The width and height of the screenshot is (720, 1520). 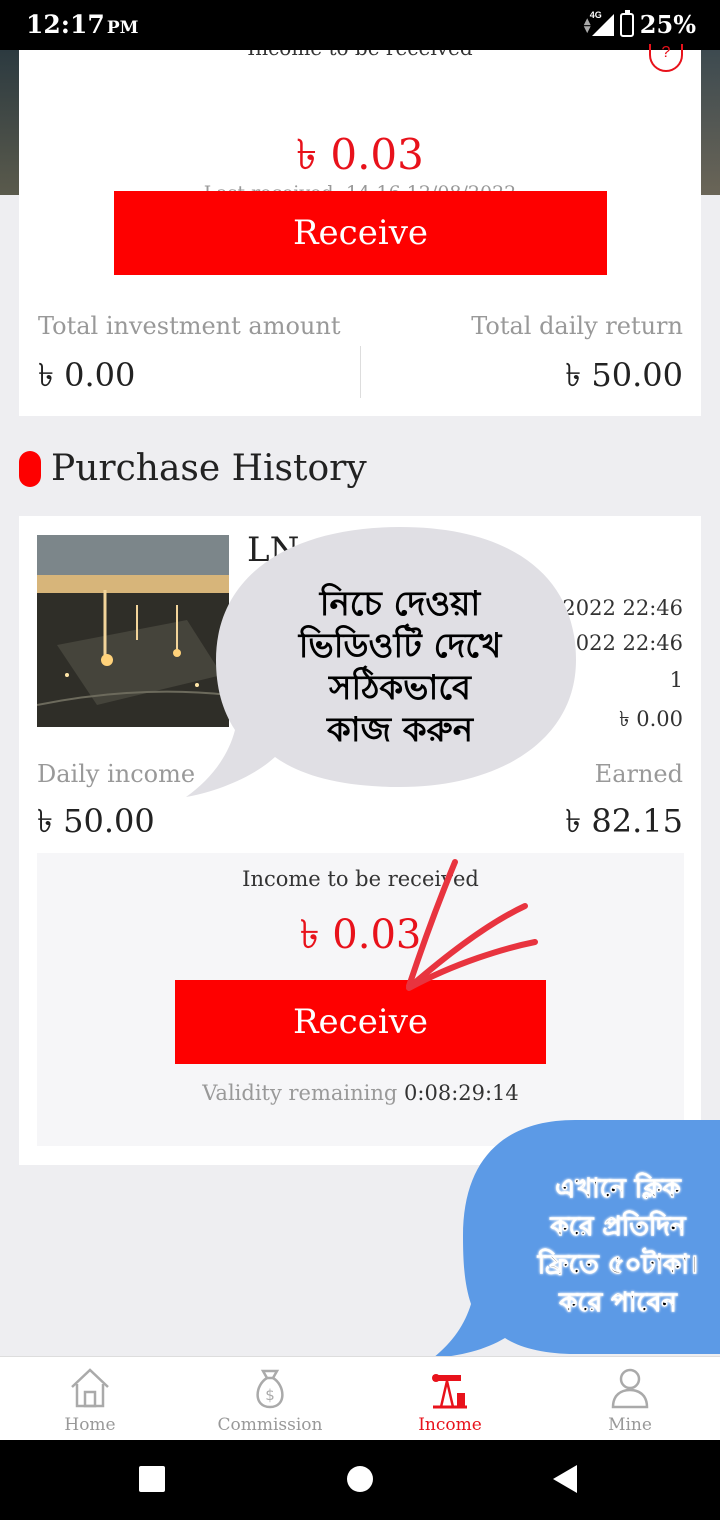 I want to click on validity-remaining: Validity remaining 0:08:29:14, so click(x=360, y=1093).